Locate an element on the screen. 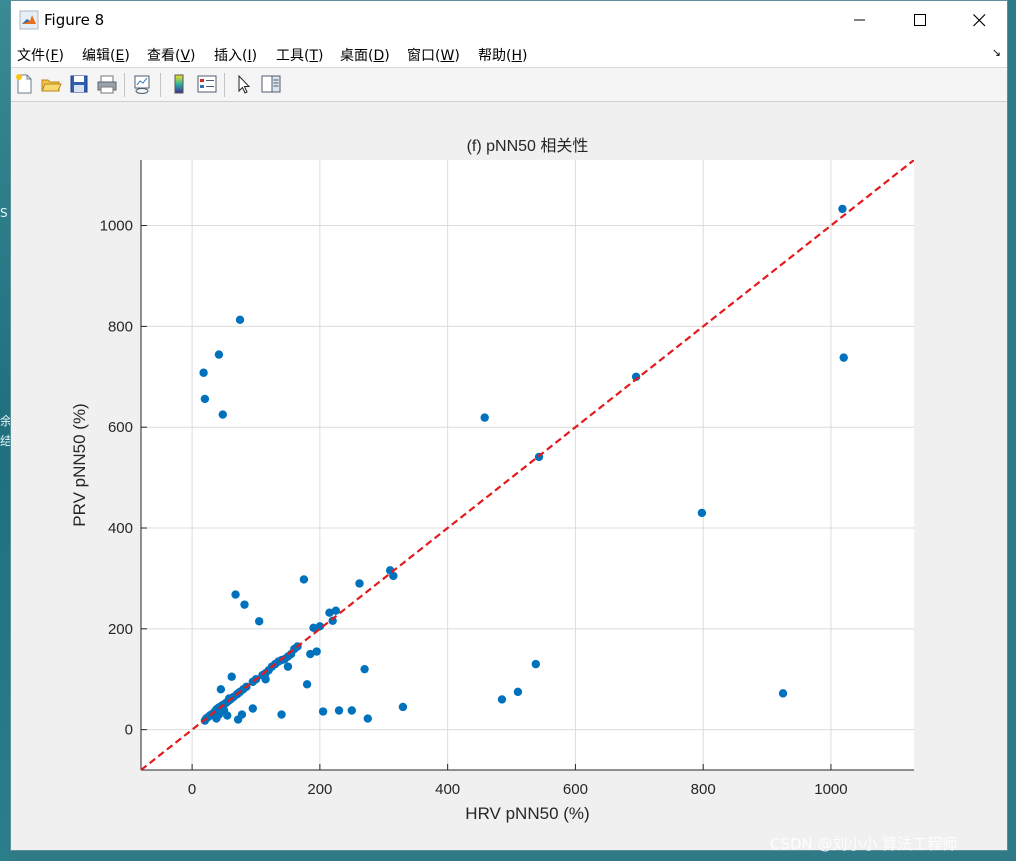 This screenshot has height=861, width=1016. x-tick-label: 400 is located at coordinates (447, 789).